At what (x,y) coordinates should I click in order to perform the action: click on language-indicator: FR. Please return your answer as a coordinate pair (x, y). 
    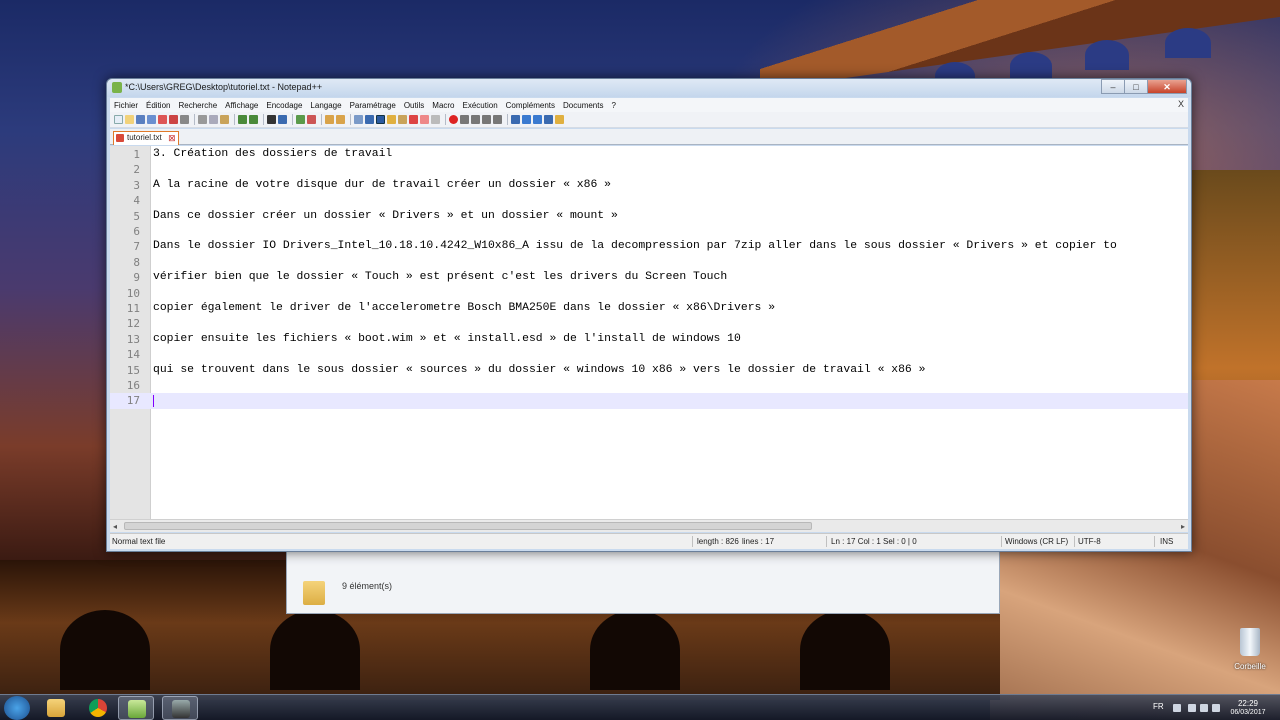
    Looking at the image, I should click on (1158, 706).